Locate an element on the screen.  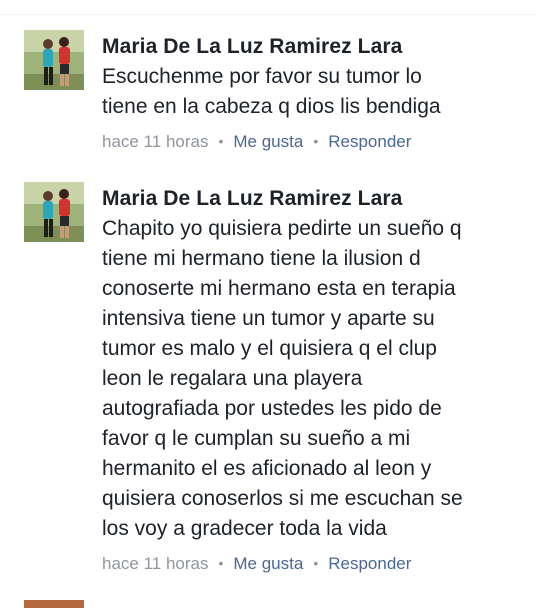
top-edge is located at coordinates (268, 7).